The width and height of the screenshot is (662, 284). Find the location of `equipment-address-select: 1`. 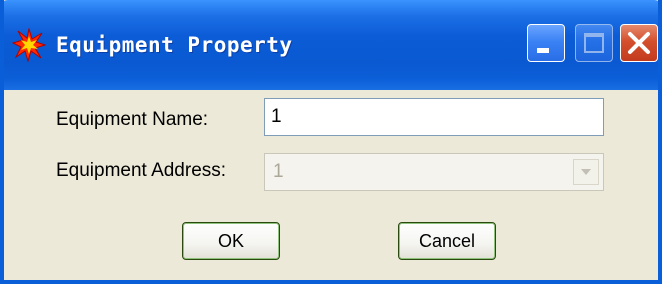

equipment-address-select: 1 is located at coordinates (434, 172).